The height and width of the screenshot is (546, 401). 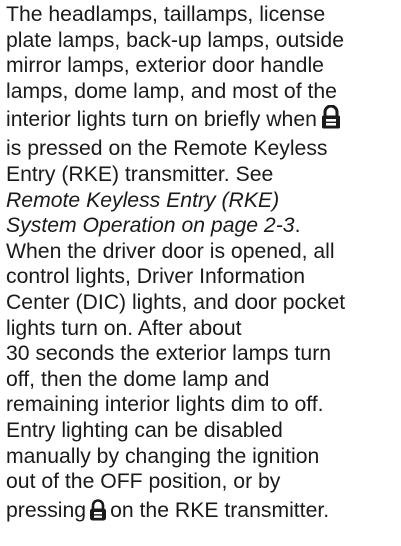 I want to click on text-line: is pressed on the Remote Keyless, so click(x=167, y=149).